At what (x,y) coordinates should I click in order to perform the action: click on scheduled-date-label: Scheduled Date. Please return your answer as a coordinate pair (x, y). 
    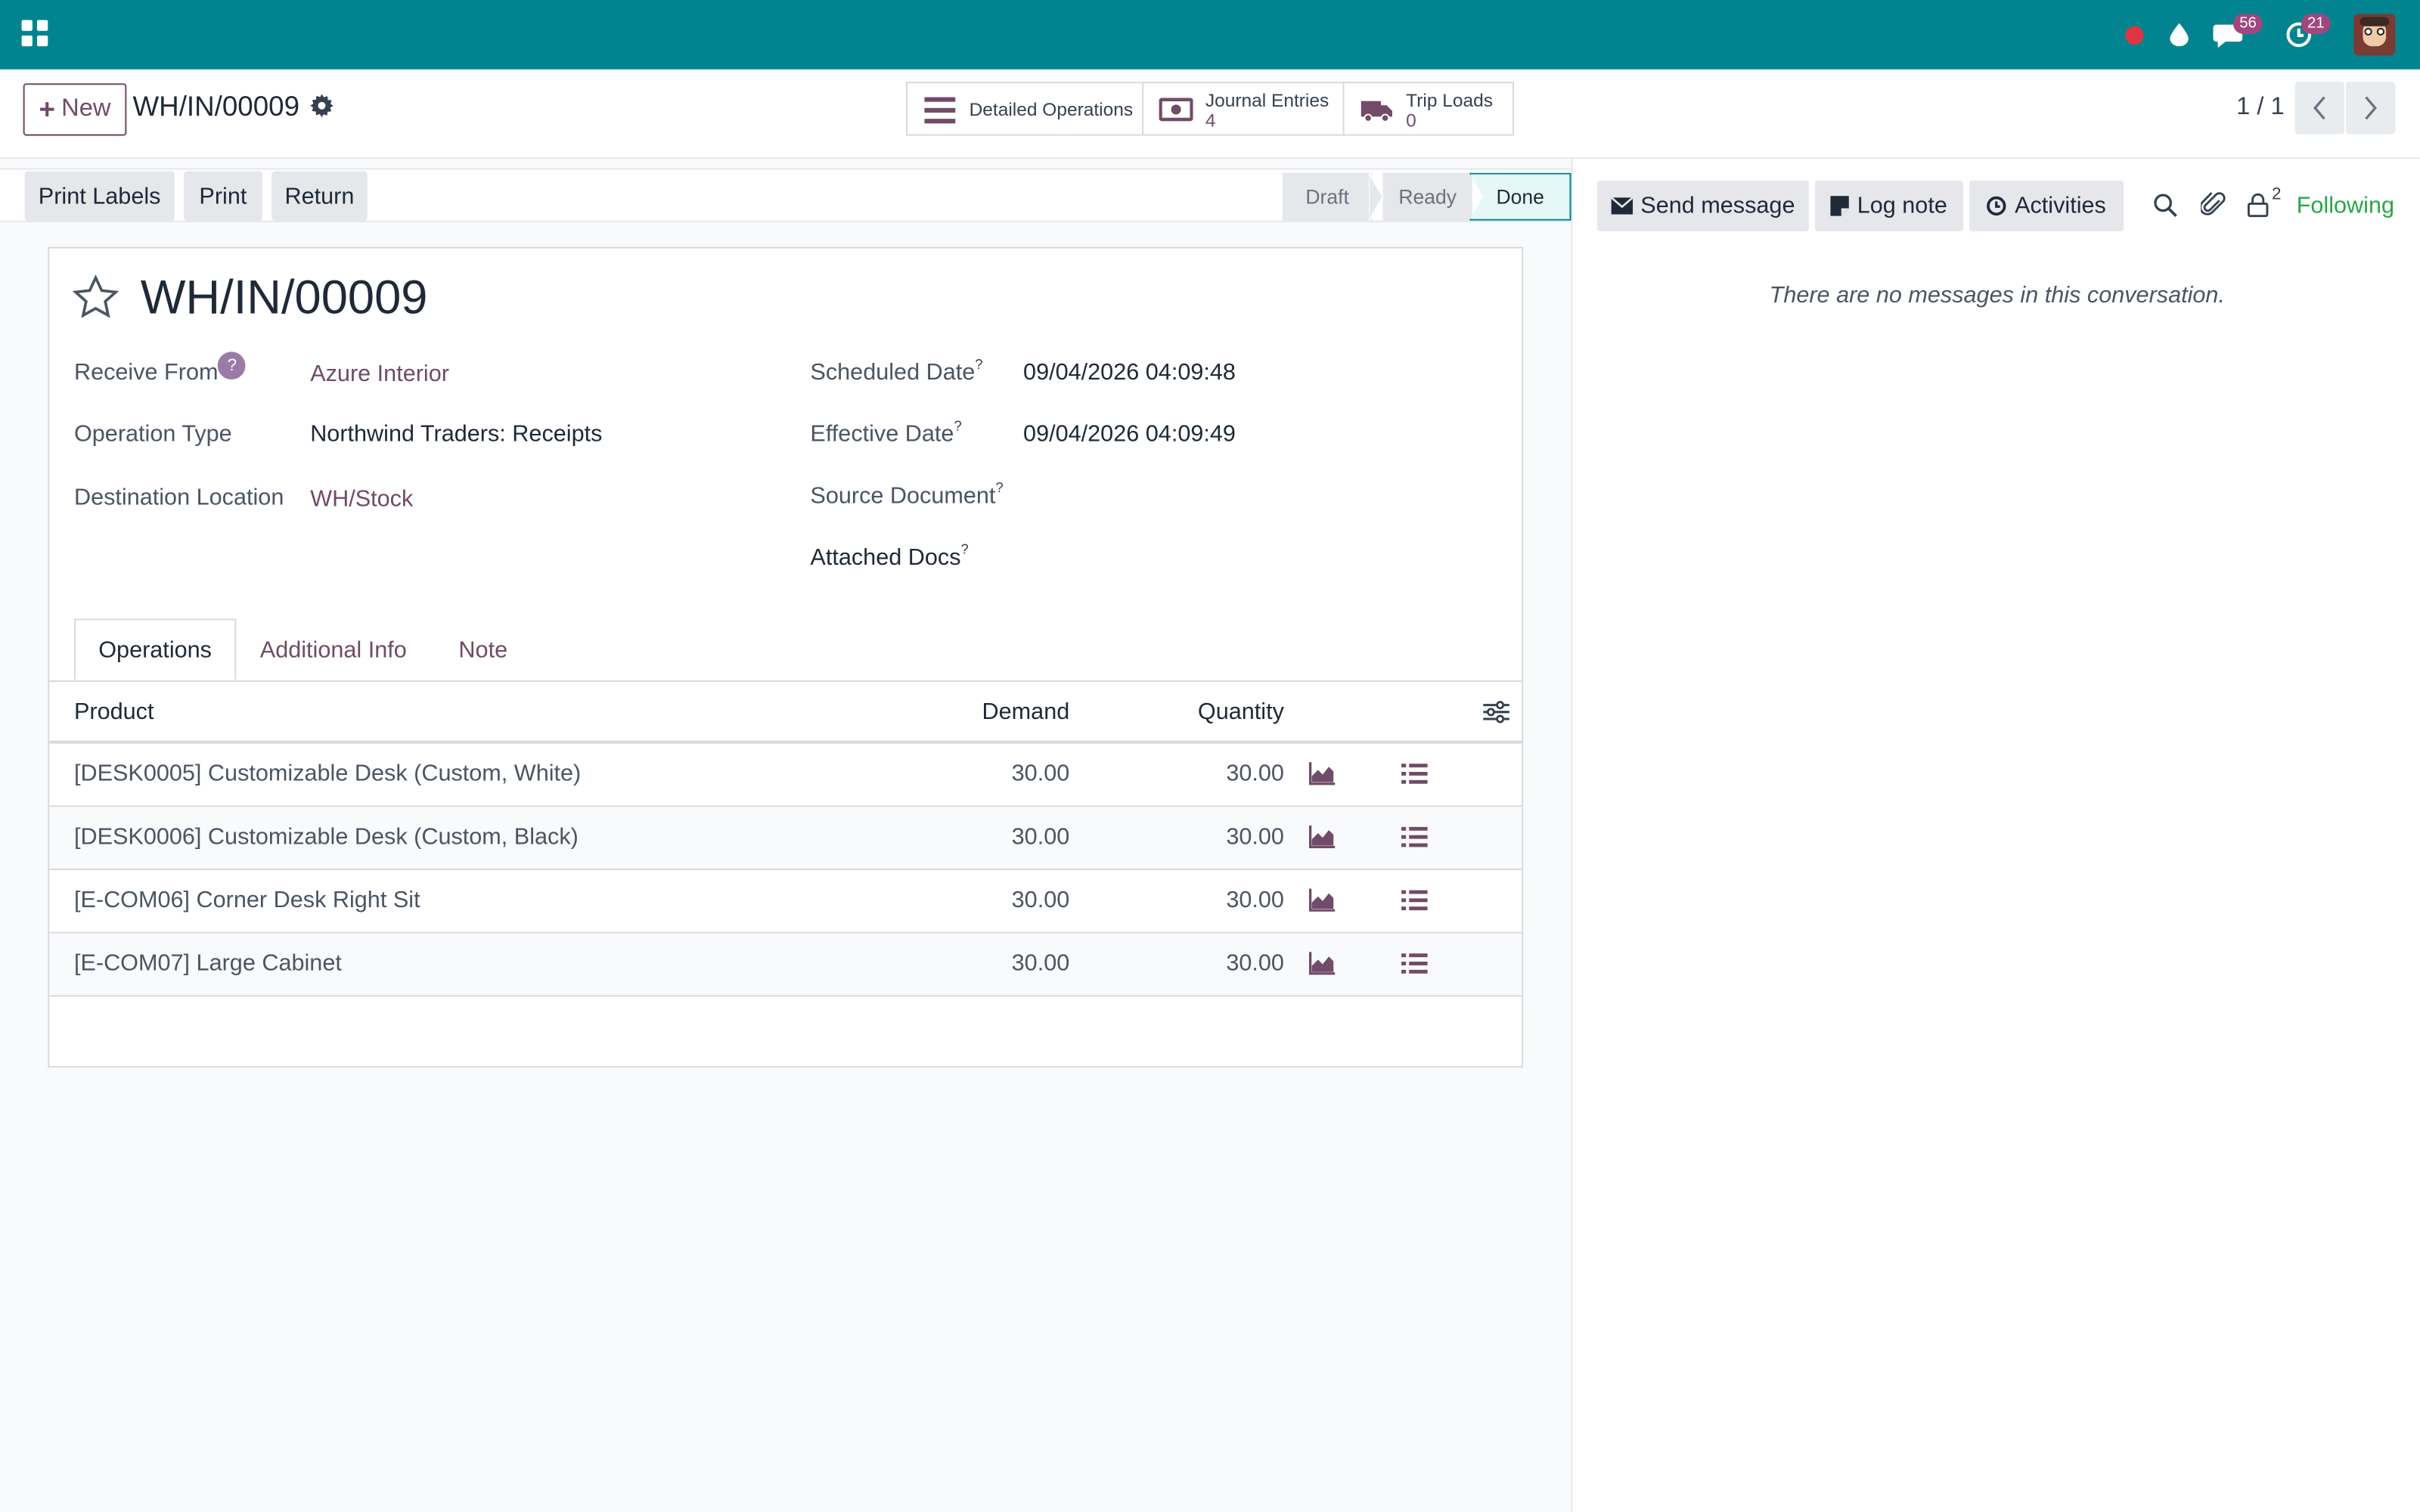
    Looking at the image, I should click on (893, 372).